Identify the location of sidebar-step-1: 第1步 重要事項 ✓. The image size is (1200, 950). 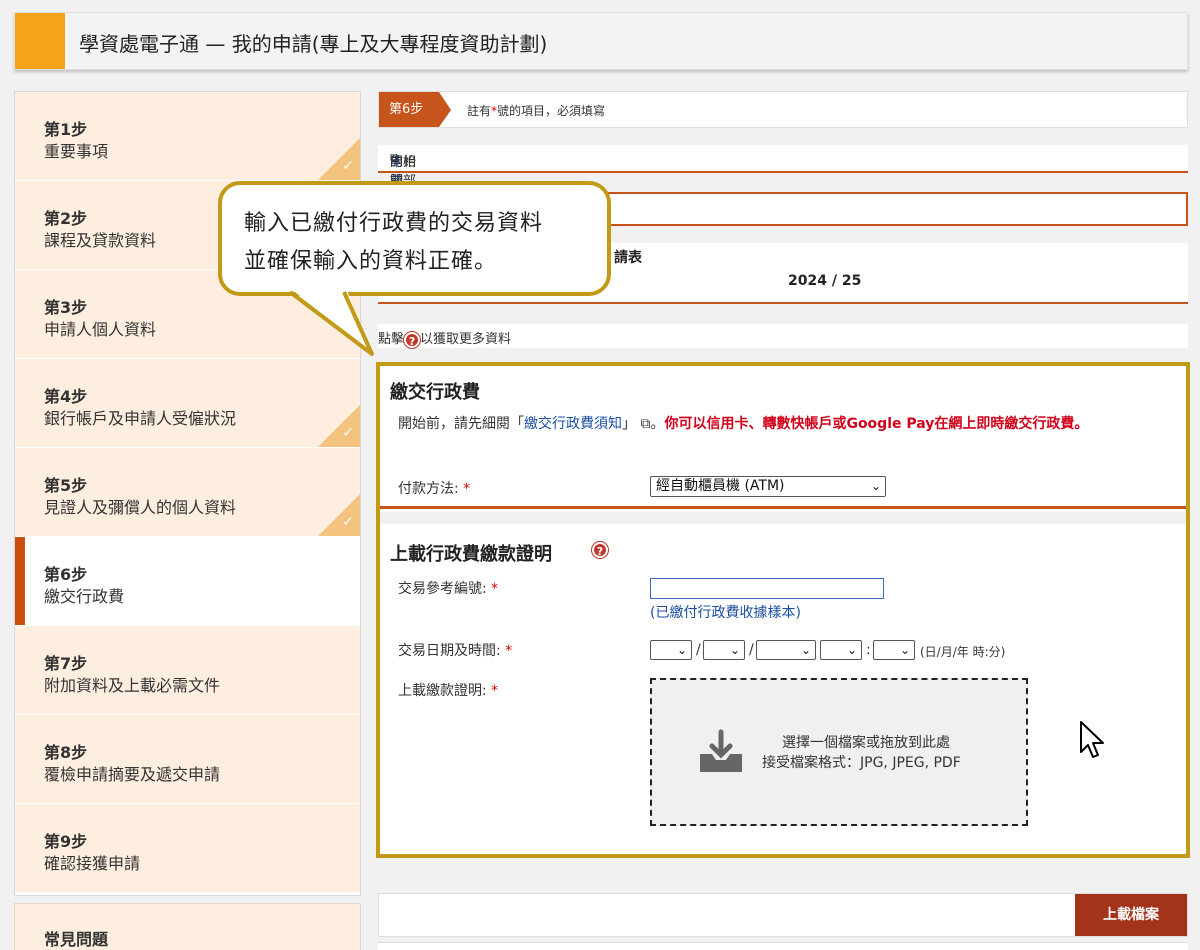
(187, 136).